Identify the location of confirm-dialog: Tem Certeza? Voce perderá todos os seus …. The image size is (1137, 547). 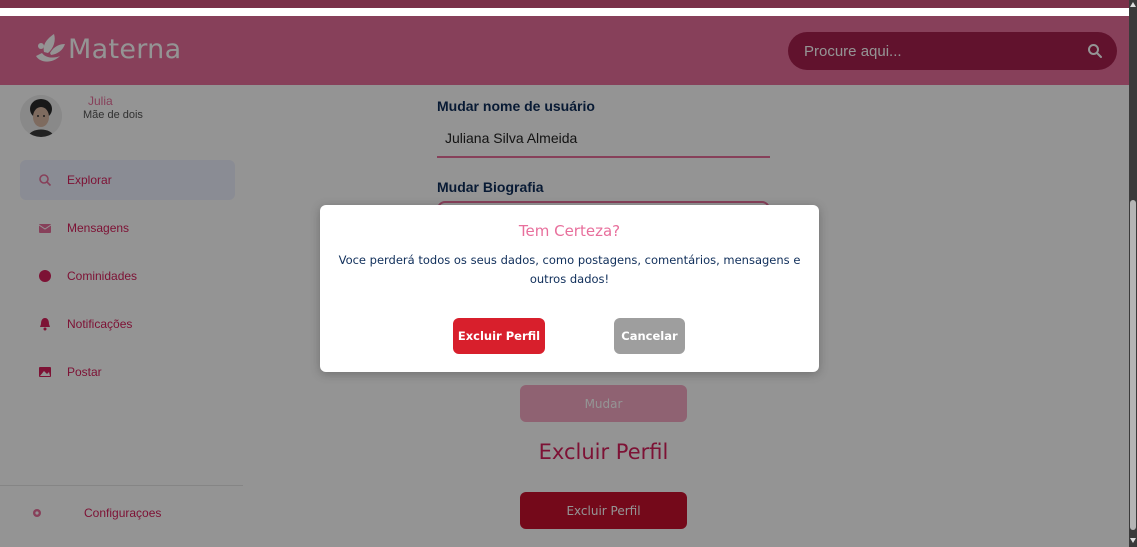
(569, 288).